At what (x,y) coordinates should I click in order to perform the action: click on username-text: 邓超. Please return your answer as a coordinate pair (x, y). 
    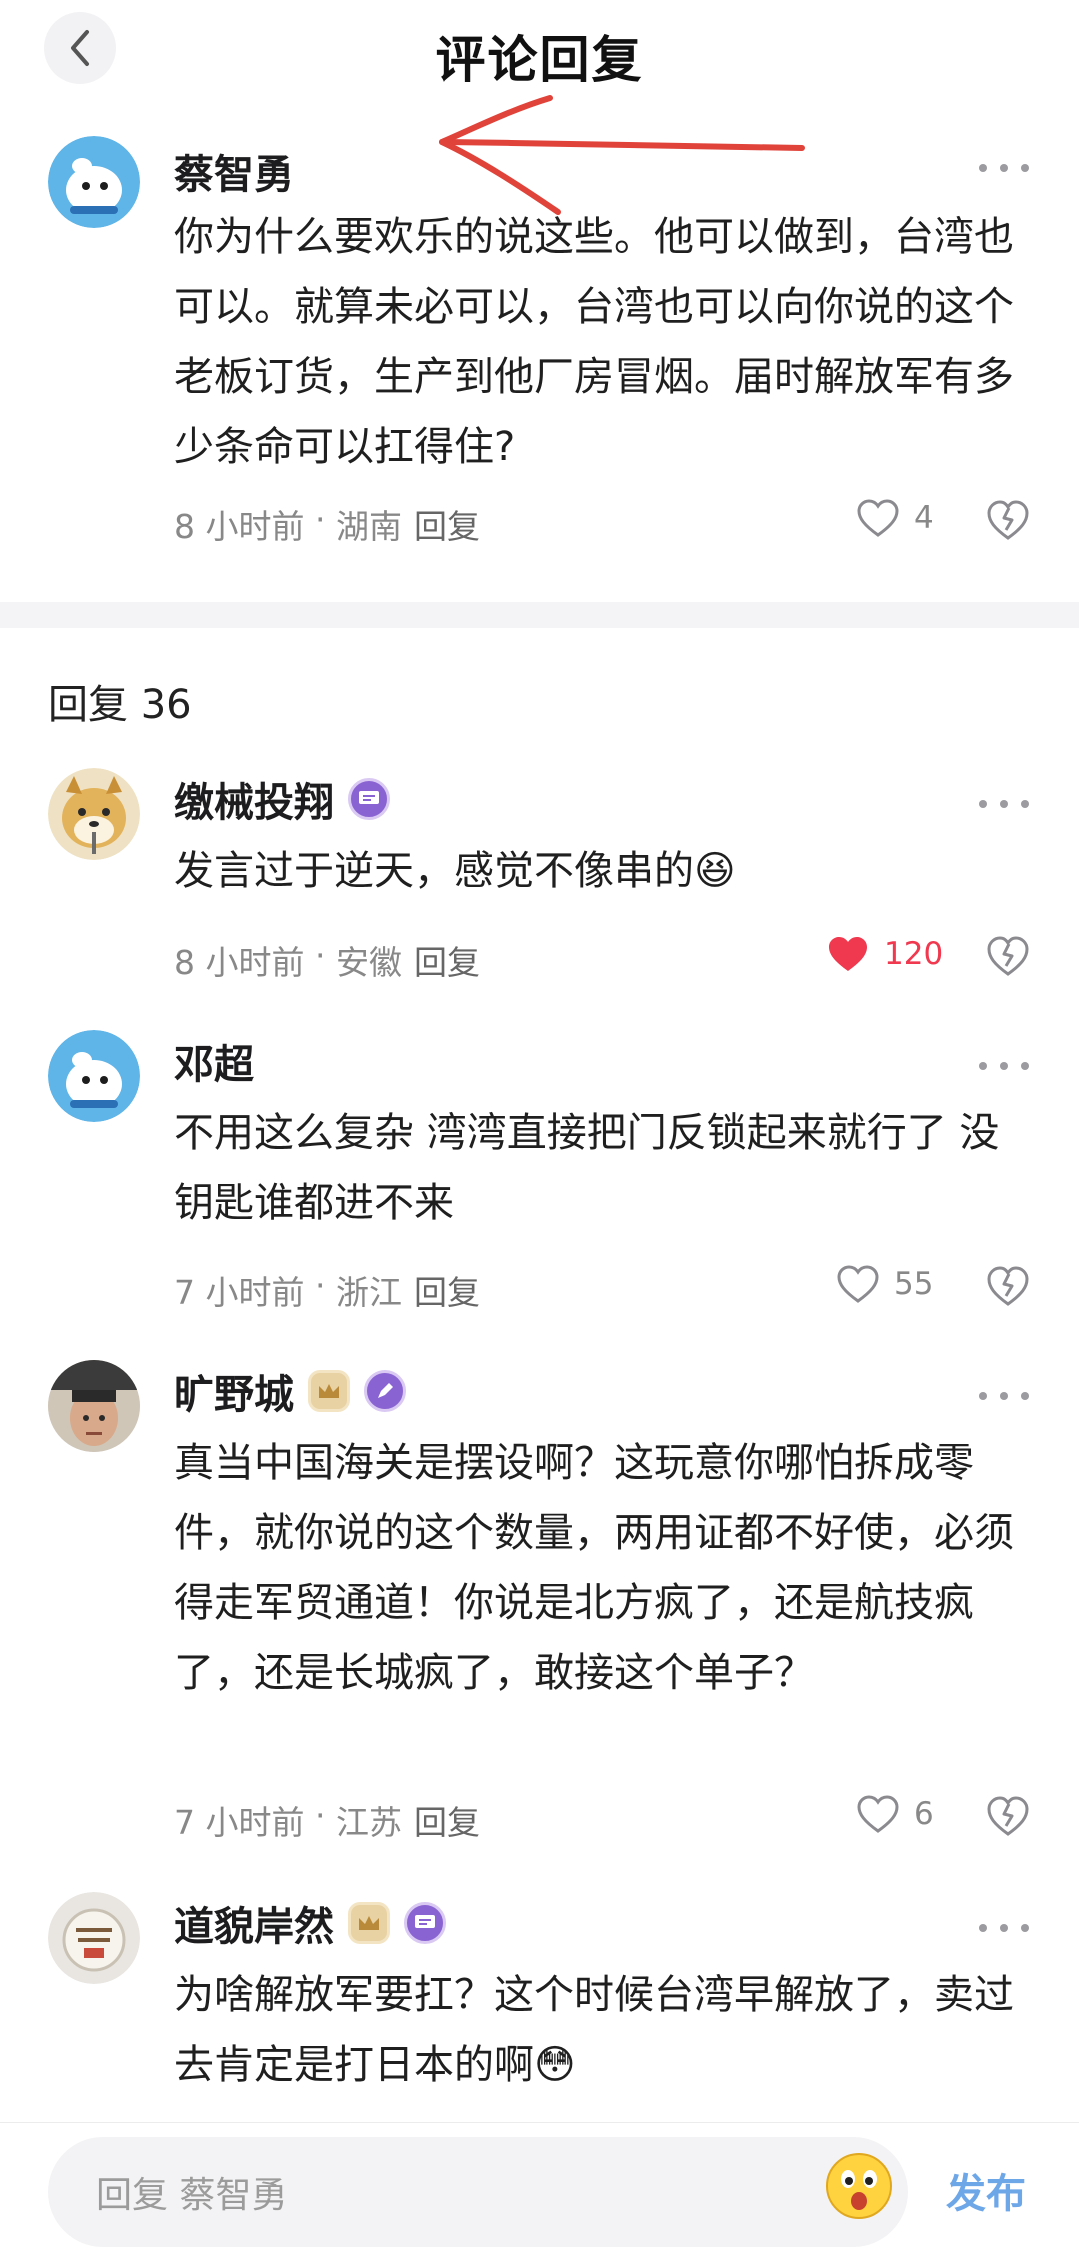
    Looking at the image, I should click on (214, 1061).